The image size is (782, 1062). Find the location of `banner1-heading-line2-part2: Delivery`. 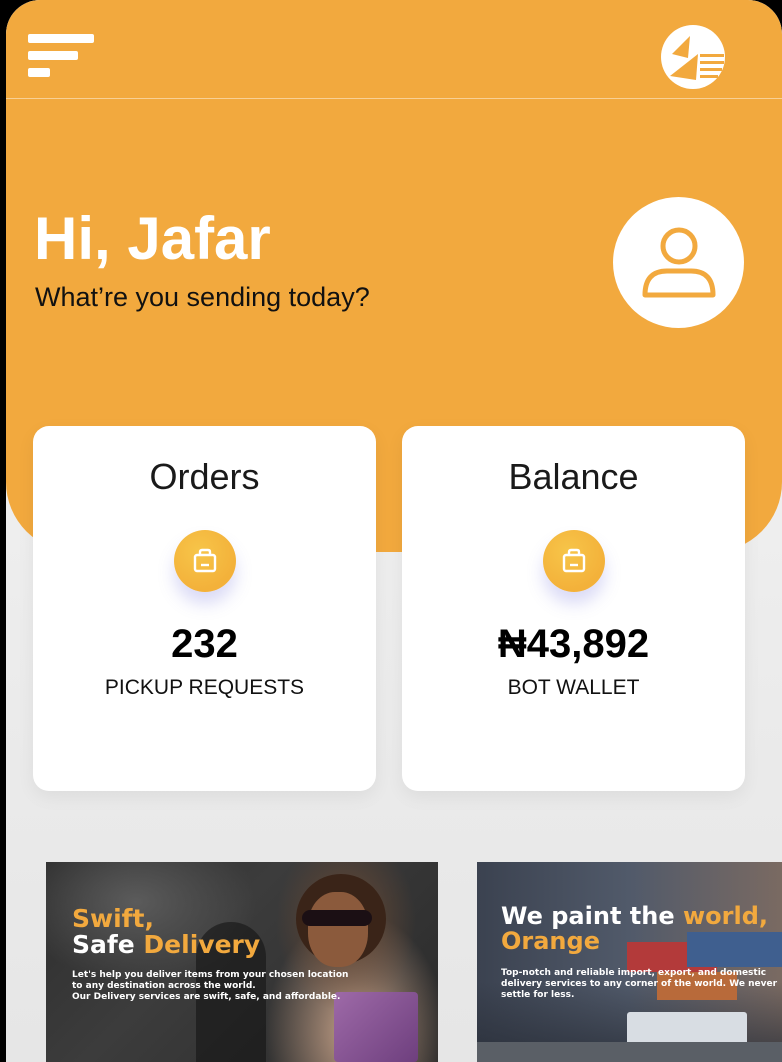

banner1-heading-line2-part2: Delivery is located at coordinates (202, 945).